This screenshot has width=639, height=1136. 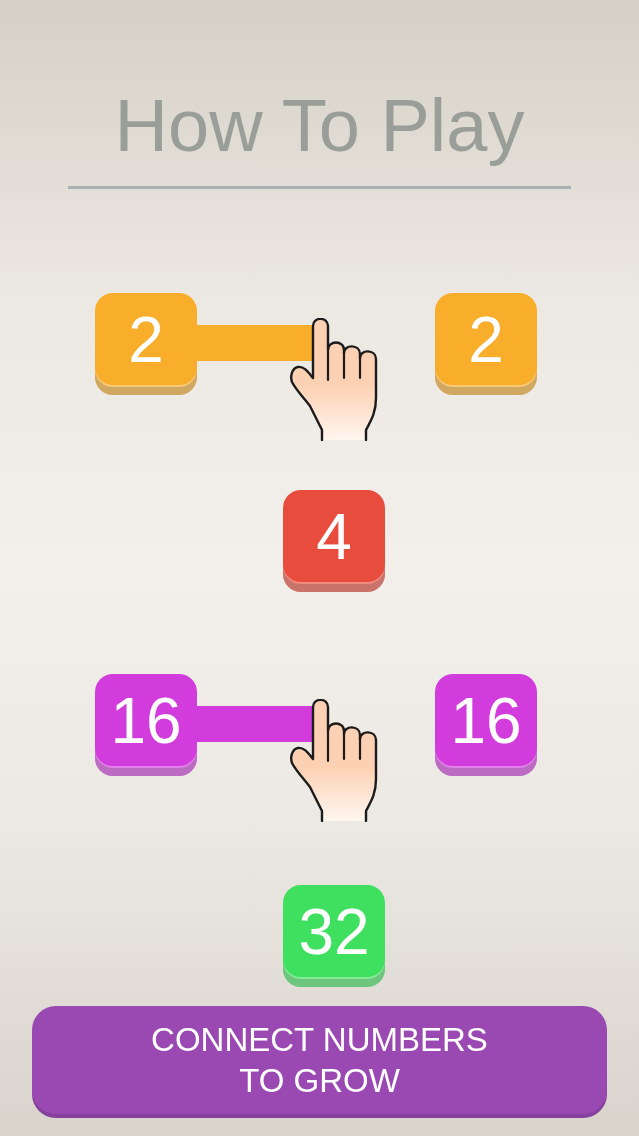 I want to click on number-tile: 4, so click(x=334, y=541).